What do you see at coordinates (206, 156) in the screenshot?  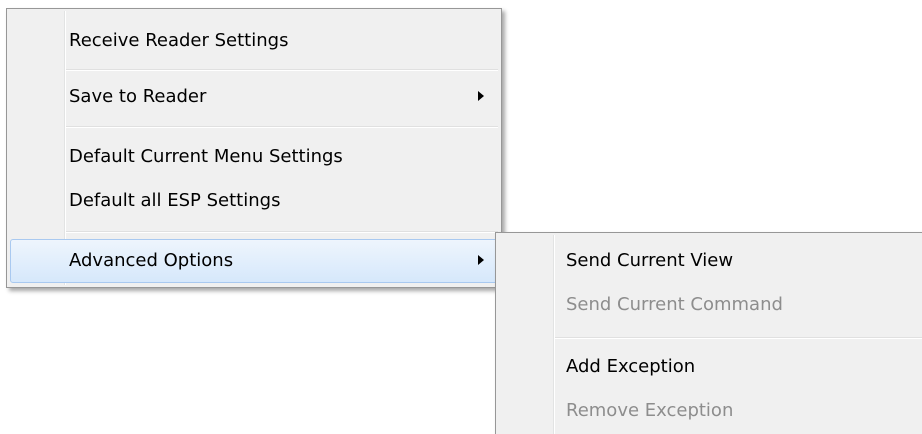 I see `menu-item-label: Default Current Menu Settings` at bounding box center [206, 156].